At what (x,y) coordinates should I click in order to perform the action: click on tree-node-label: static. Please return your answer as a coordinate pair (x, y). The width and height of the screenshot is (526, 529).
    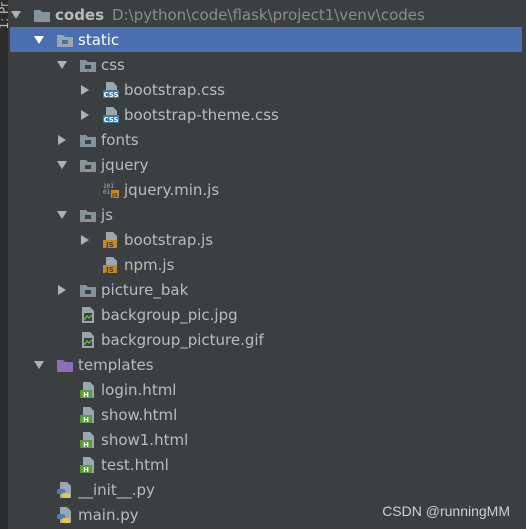
    Looking at the image, I should click on (99, 39).